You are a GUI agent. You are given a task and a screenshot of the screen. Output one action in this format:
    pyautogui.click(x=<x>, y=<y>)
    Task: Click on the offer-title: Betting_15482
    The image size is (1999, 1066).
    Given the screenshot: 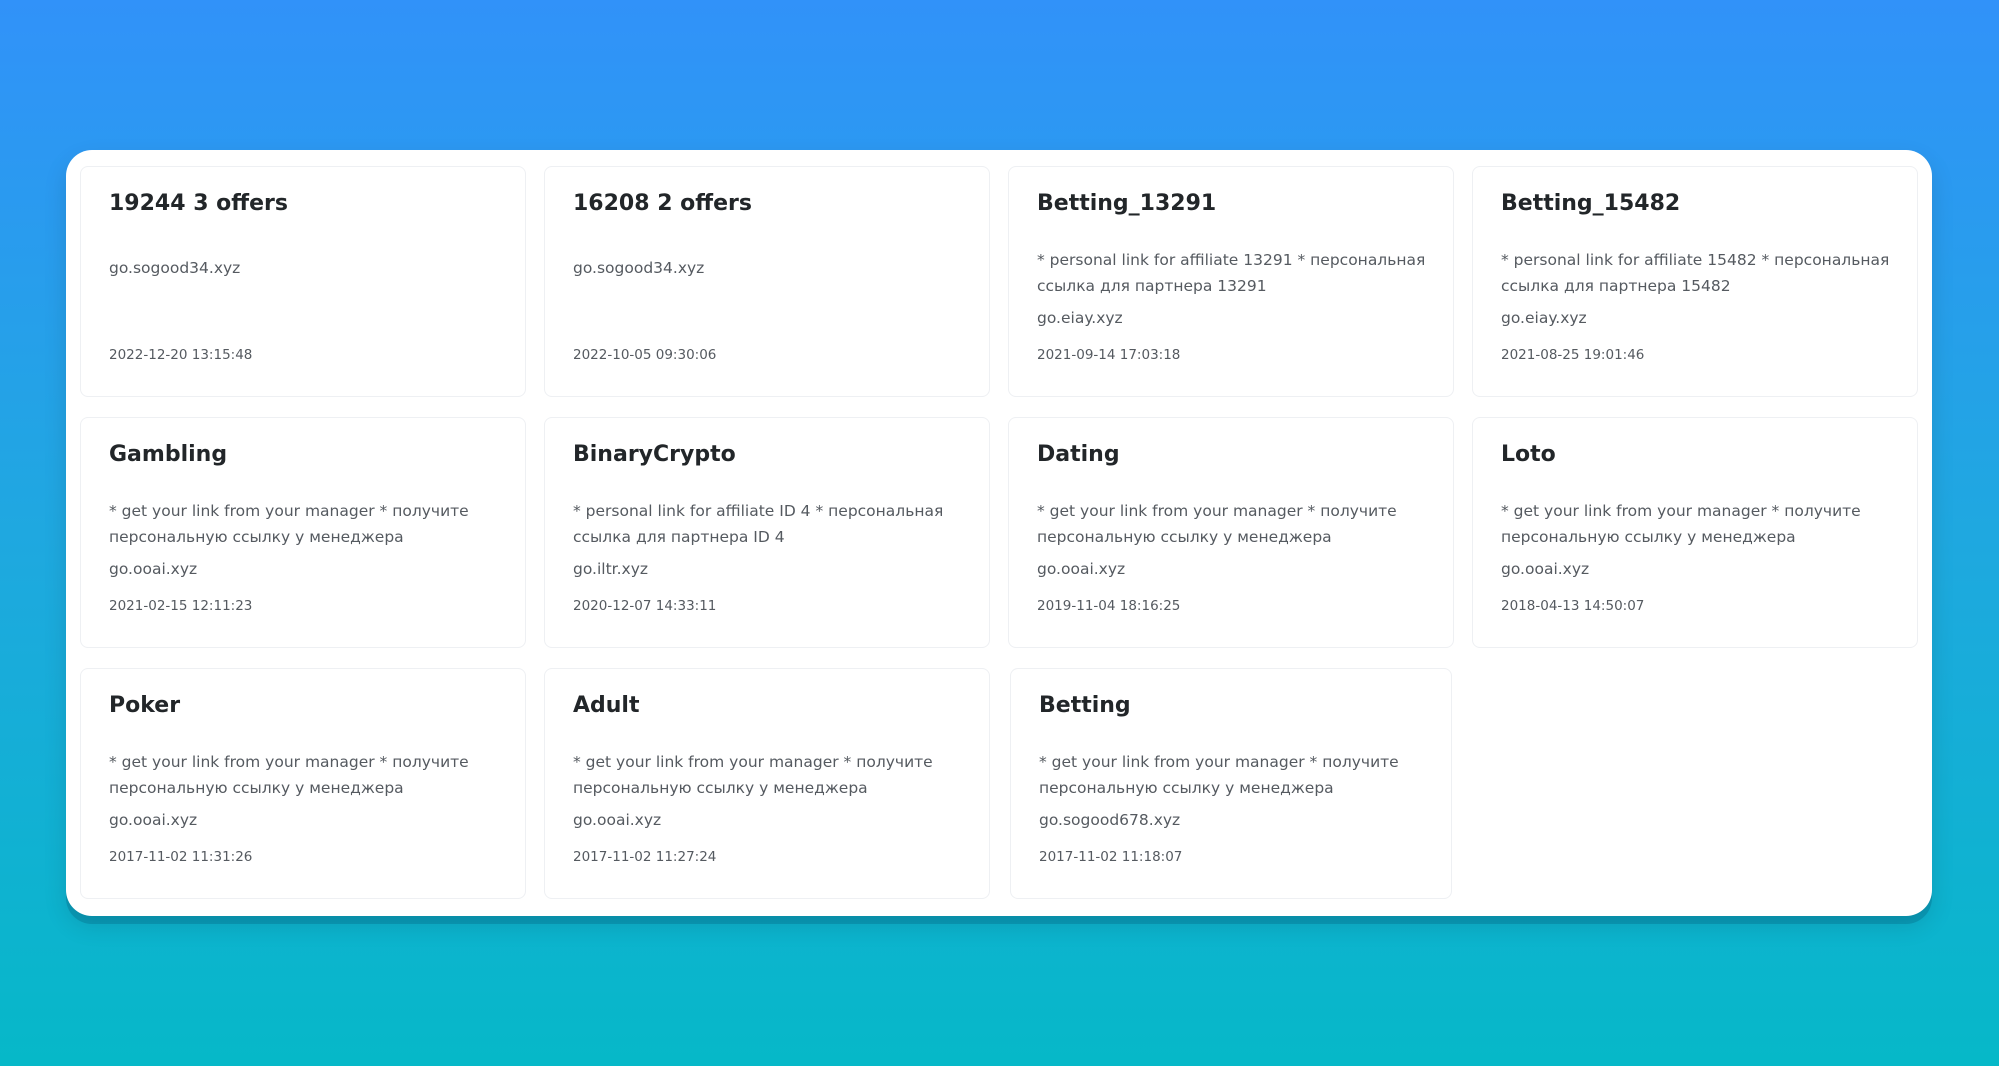 What is the action you would take?
    pyautogui.click(x=1591, y=203)
    